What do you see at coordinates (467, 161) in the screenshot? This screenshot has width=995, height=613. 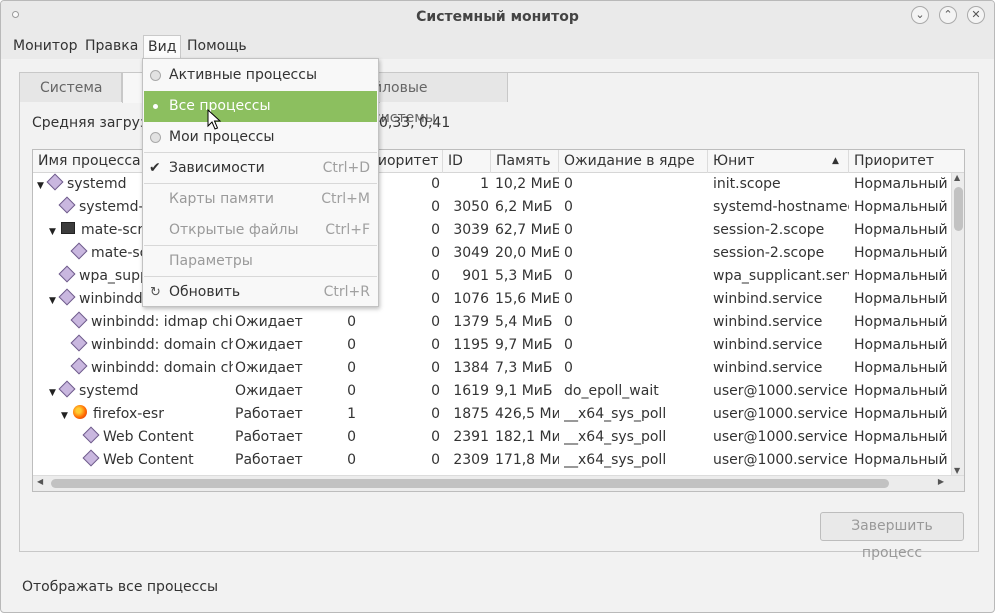 I see `column-header-id: ID` at bounding box center [467, 161].